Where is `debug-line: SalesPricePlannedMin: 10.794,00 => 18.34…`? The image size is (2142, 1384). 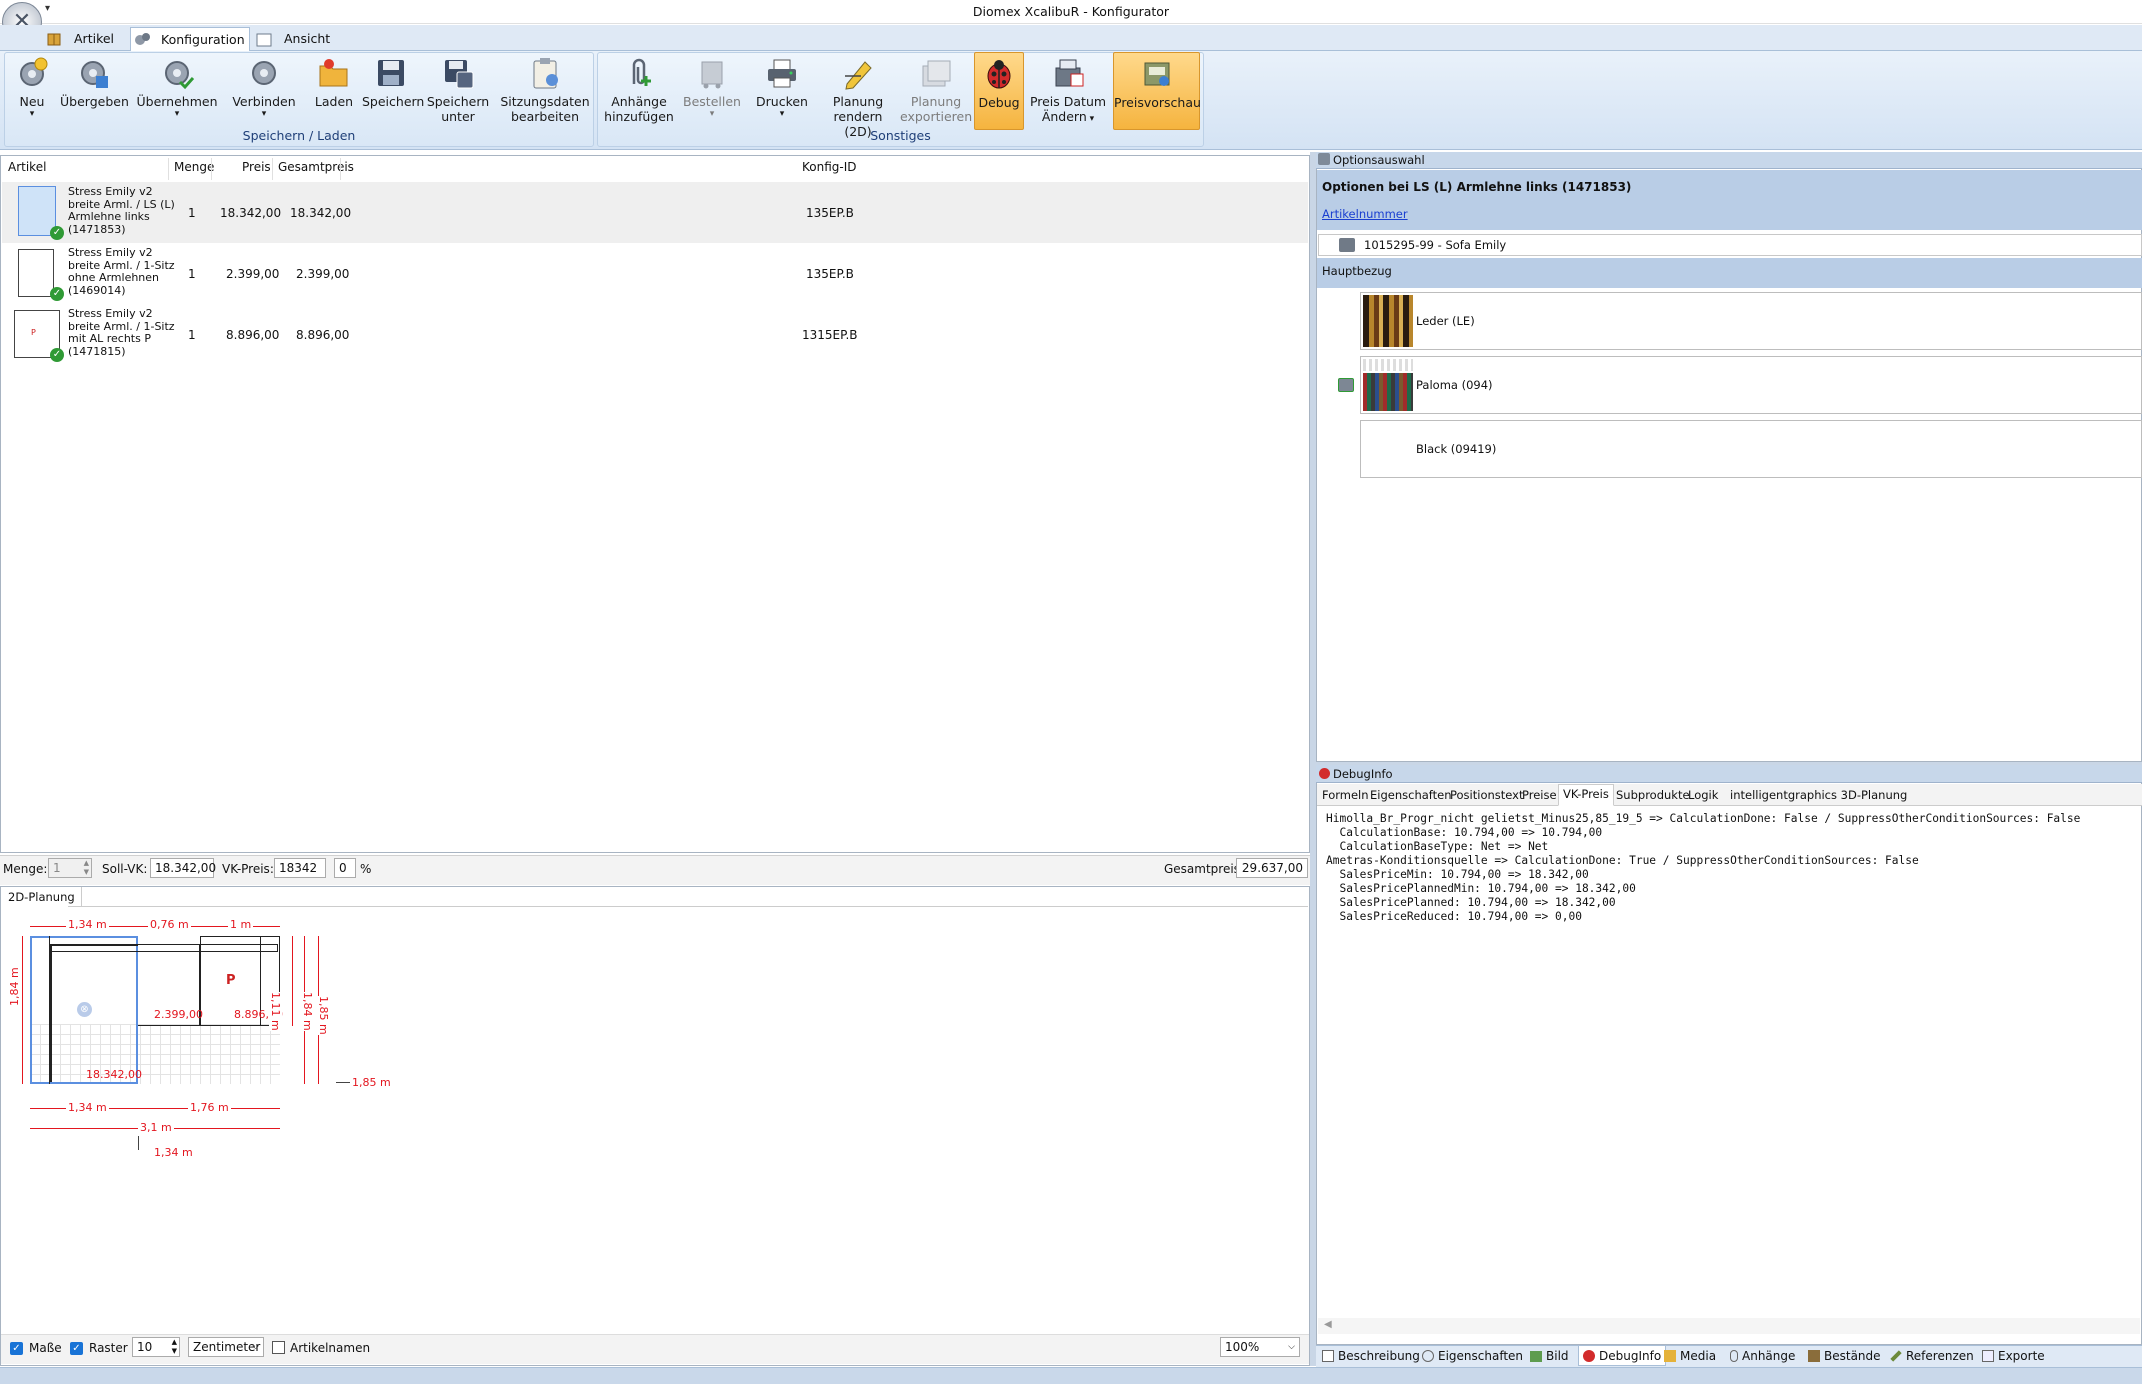 debug-line: SalesPricePlannedMin: 10.794,00 => 18.34… is located at coordinates (1481, 888).